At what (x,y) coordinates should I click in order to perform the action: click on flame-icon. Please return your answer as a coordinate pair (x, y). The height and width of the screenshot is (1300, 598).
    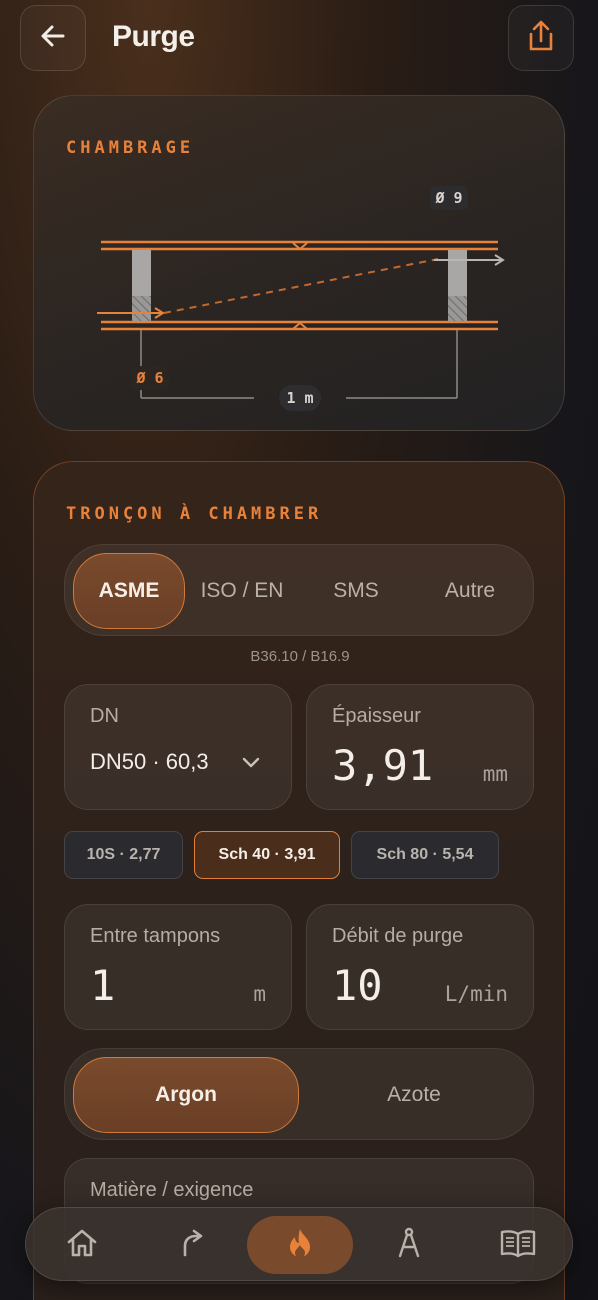
    Looking at the image, I should click on (300, 1245).